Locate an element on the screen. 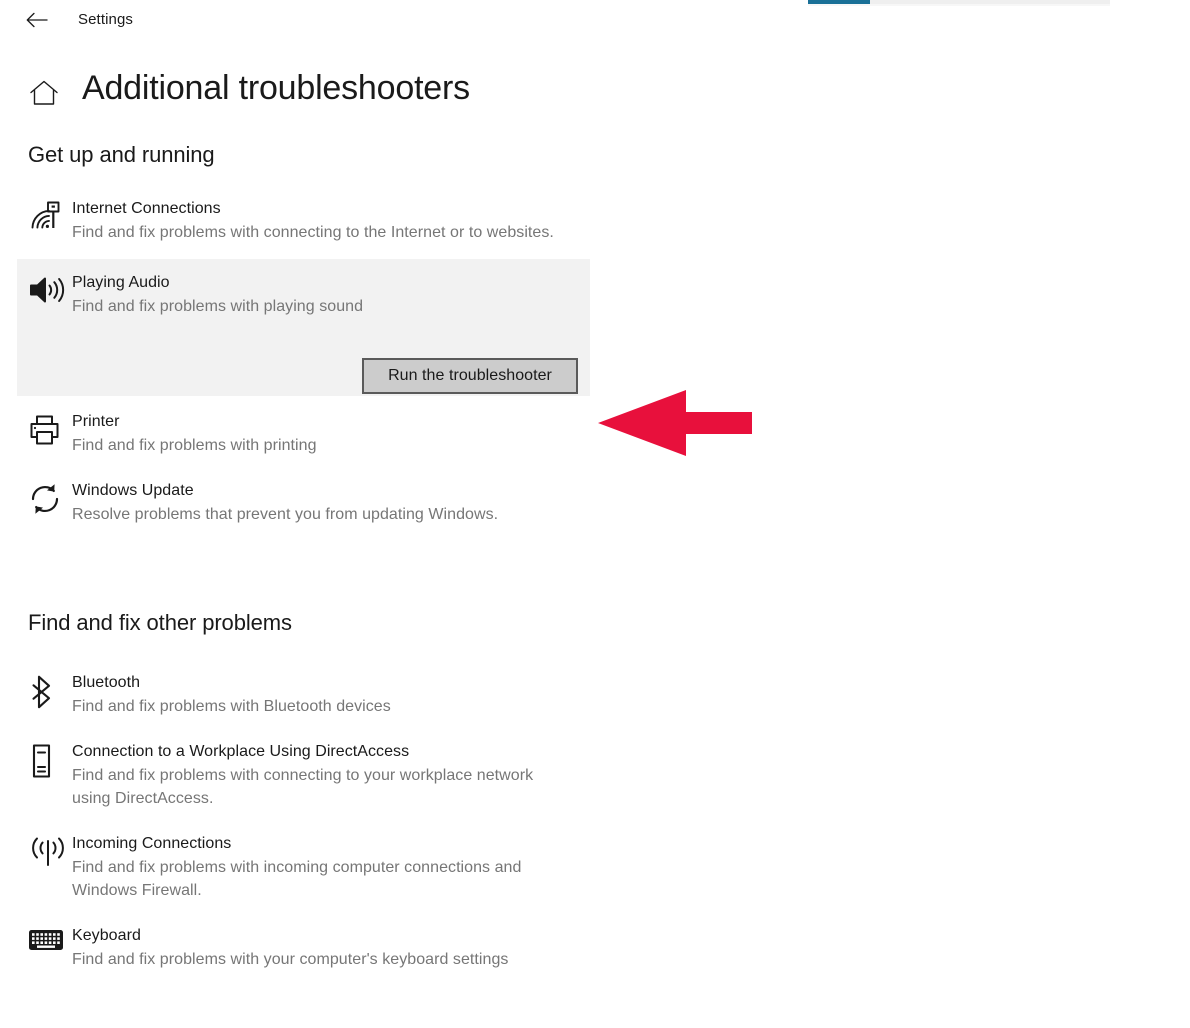 The image size is (1190, 1028). keyboard-icon is located at coordinates (50, 939).